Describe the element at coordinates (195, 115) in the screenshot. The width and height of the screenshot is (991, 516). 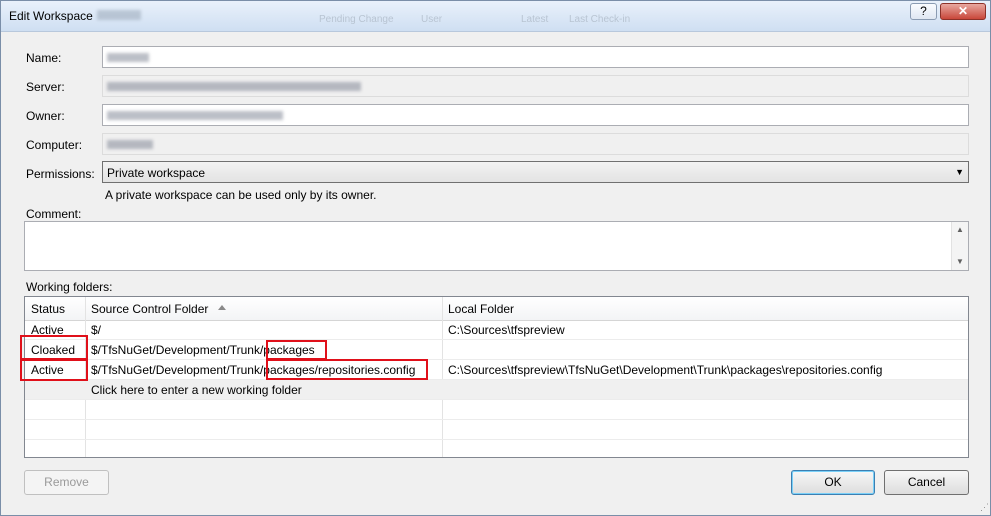
I see `owner-value-redacted` at that location.